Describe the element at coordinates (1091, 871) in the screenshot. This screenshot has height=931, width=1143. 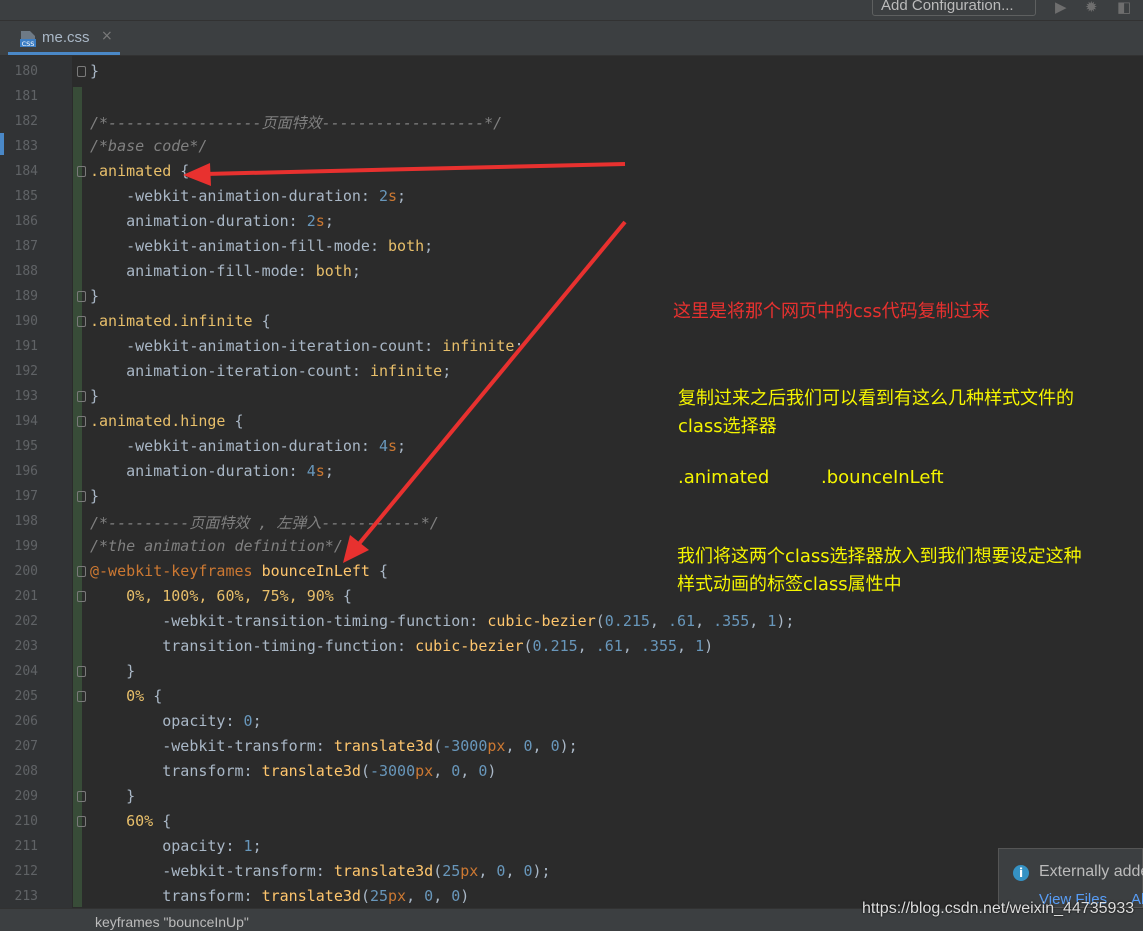
I see `notification-text: Externally added` at that location.